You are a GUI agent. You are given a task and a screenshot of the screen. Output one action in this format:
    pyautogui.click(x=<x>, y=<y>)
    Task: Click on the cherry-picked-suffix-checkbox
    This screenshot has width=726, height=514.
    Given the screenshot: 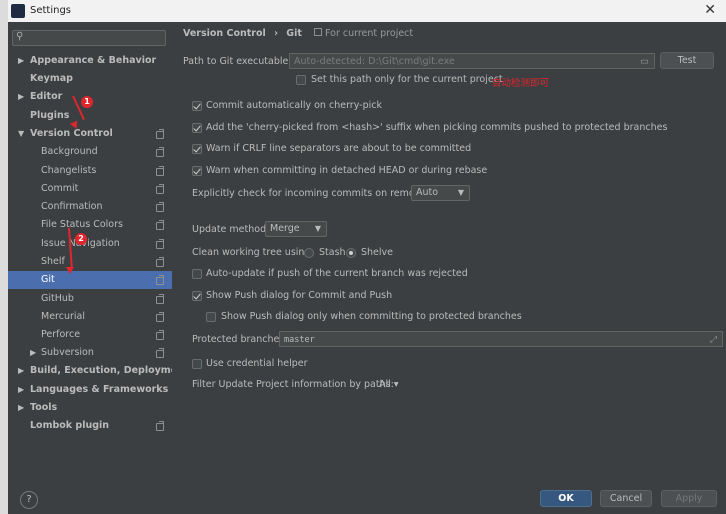 What is the action you would take?
    pyautogui.click(x=197, y=128)
    